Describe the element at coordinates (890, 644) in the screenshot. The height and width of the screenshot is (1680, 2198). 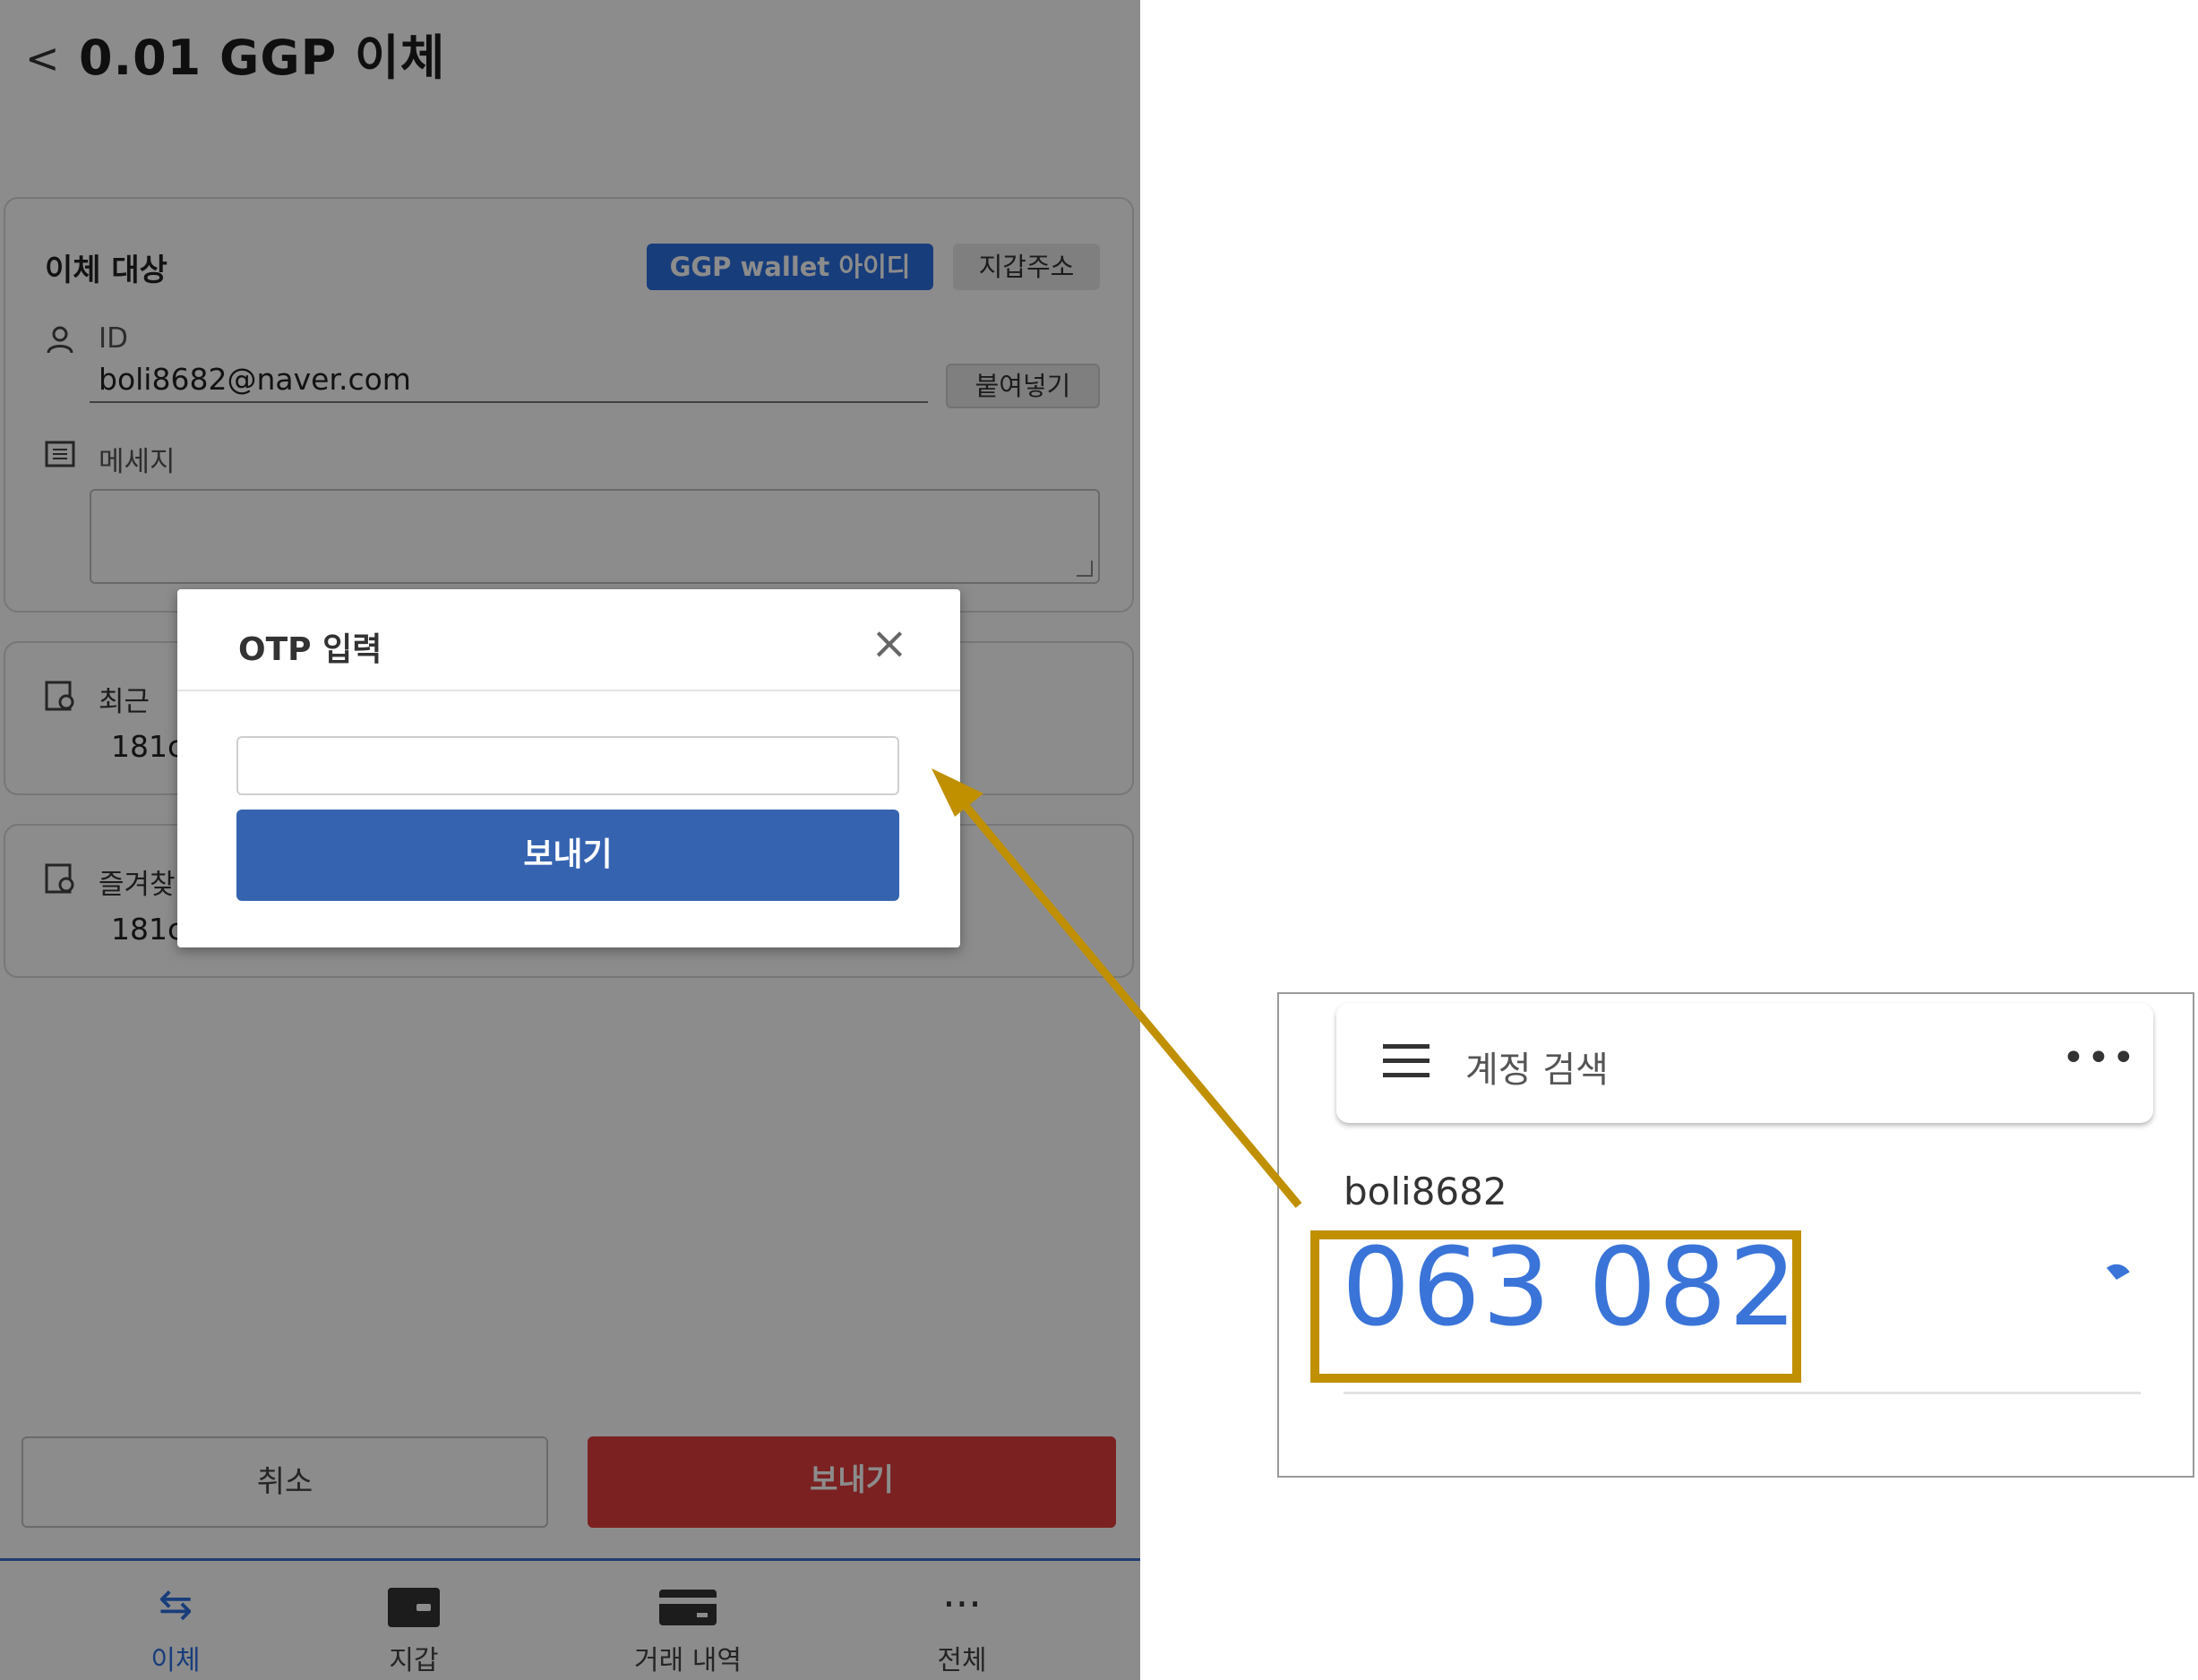
I see `close-icon: ×` at that location.